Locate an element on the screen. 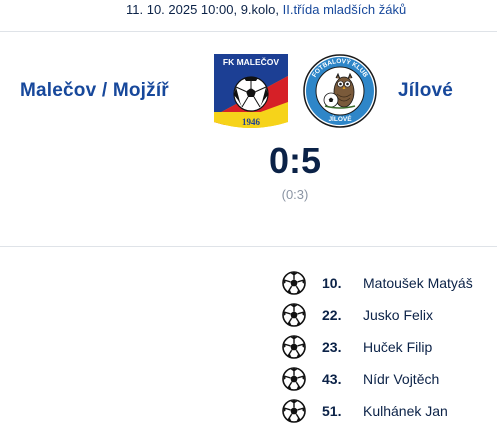 This screenshot has width=497, height=436. goal-minute: 10. is located at coordinates (332, 283).